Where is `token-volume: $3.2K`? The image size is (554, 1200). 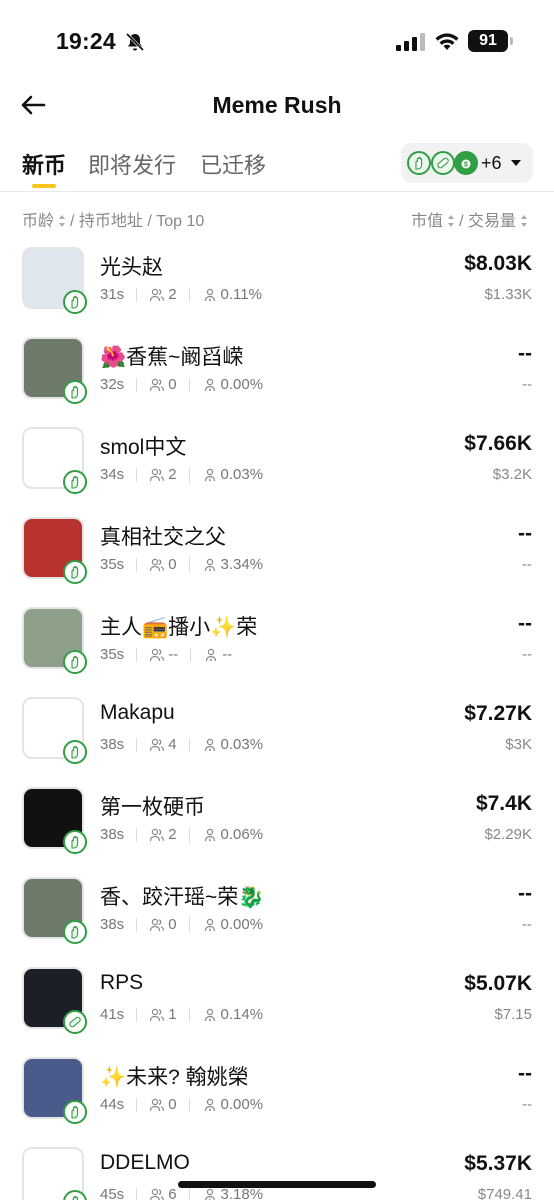 token-volume: $3.2K is located at coordinates (512, 474).